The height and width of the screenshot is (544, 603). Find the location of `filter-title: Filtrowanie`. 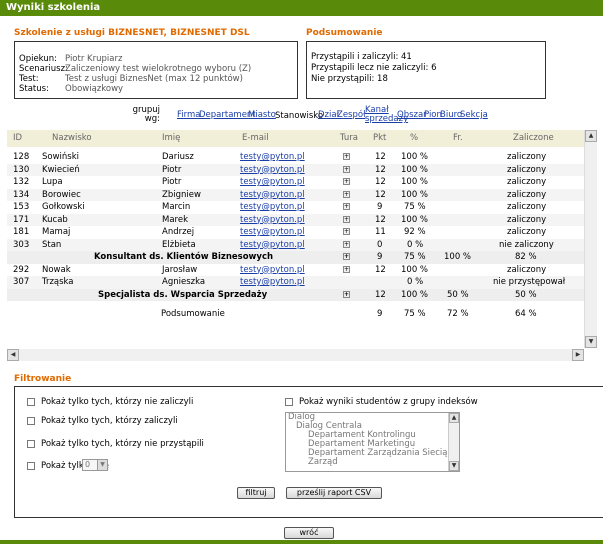

filter-title: Filtrowanie is located at coordinates (43, 379).